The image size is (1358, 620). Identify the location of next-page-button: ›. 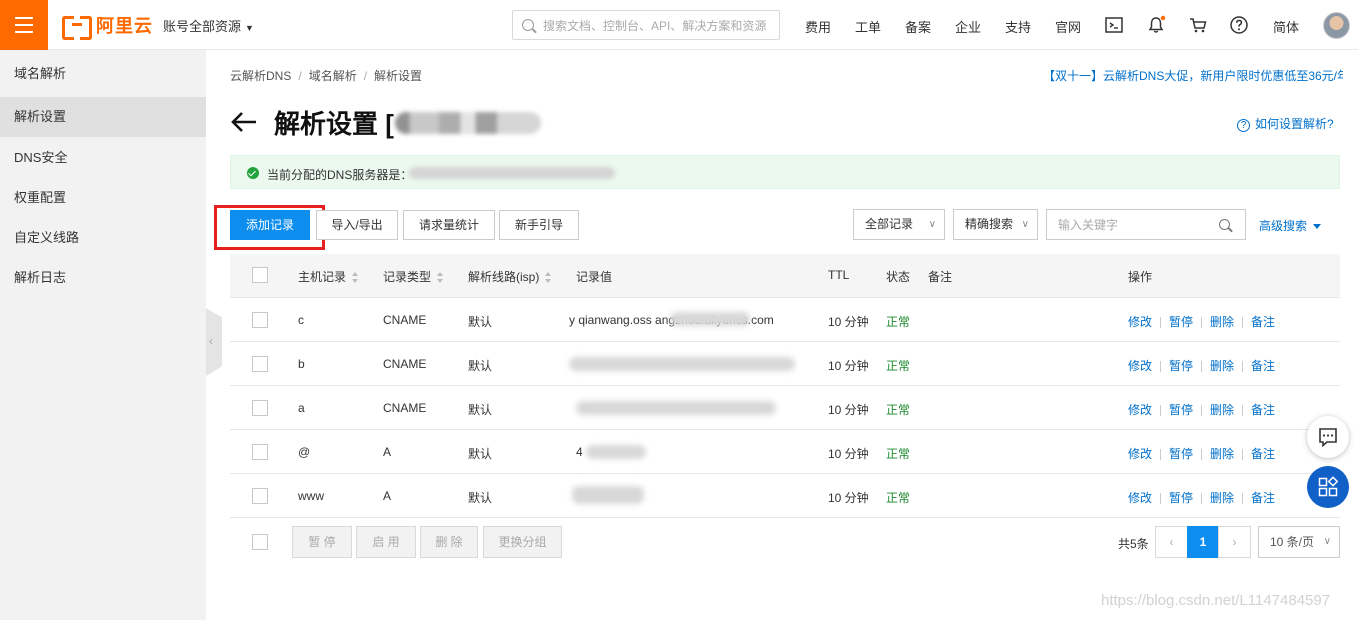
(1234, 542).